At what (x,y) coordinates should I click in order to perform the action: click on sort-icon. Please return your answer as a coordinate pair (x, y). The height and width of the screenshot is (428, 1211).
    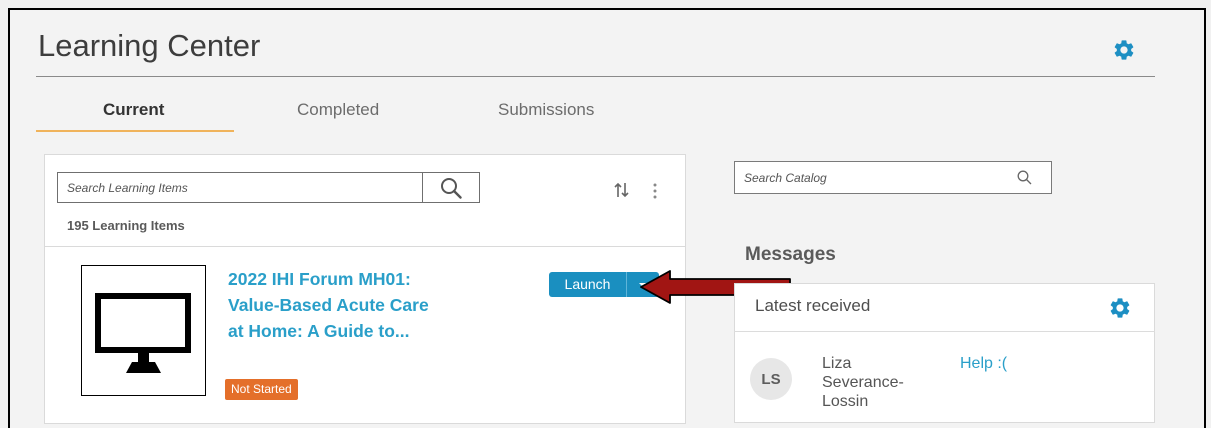
    Looking at the image, I should click on (622, 192).